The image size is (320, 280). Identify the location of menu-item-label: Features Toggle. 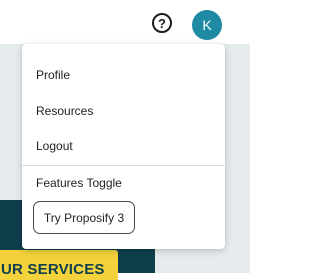
(79, 183).